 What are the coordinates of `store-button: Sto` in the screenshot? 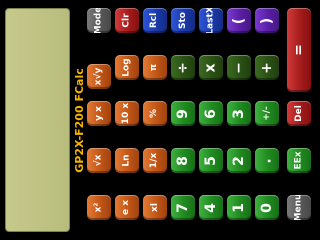 It's located at (183, 20).